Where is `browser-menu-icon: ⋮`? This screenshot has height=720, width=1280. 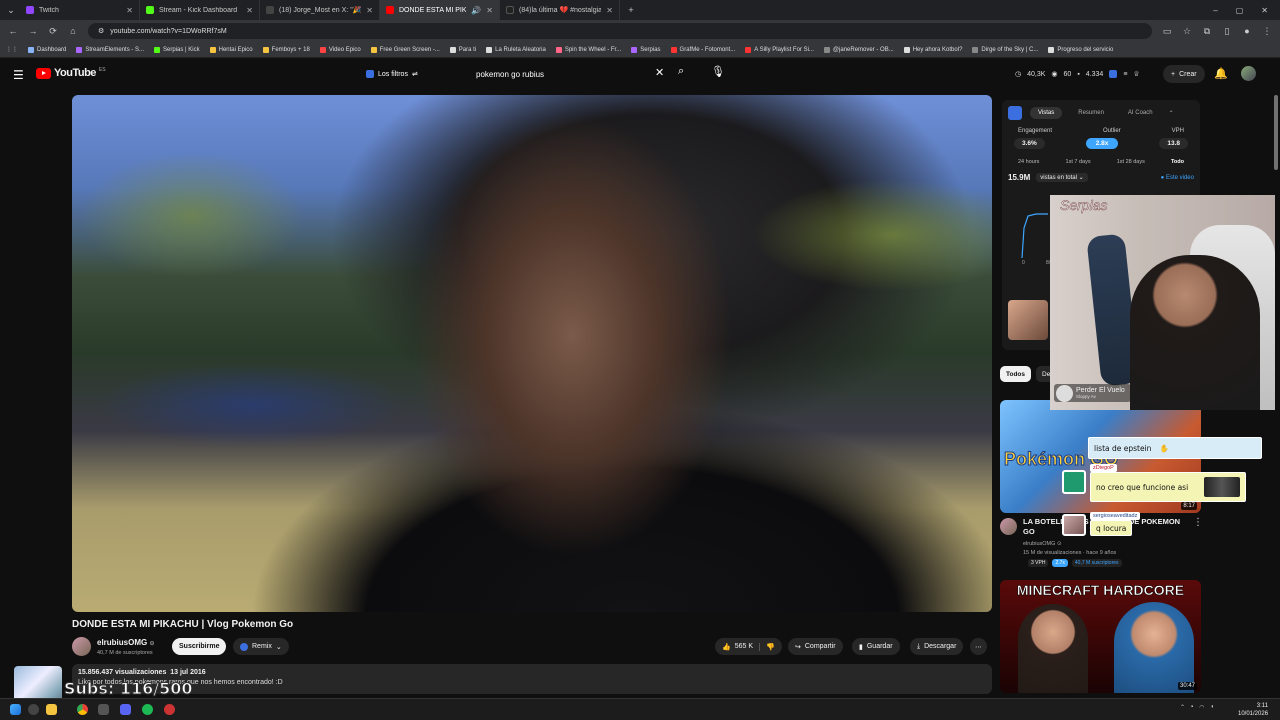
browser-menu-icon: ⋮ is located at coordinates (1267, 31).